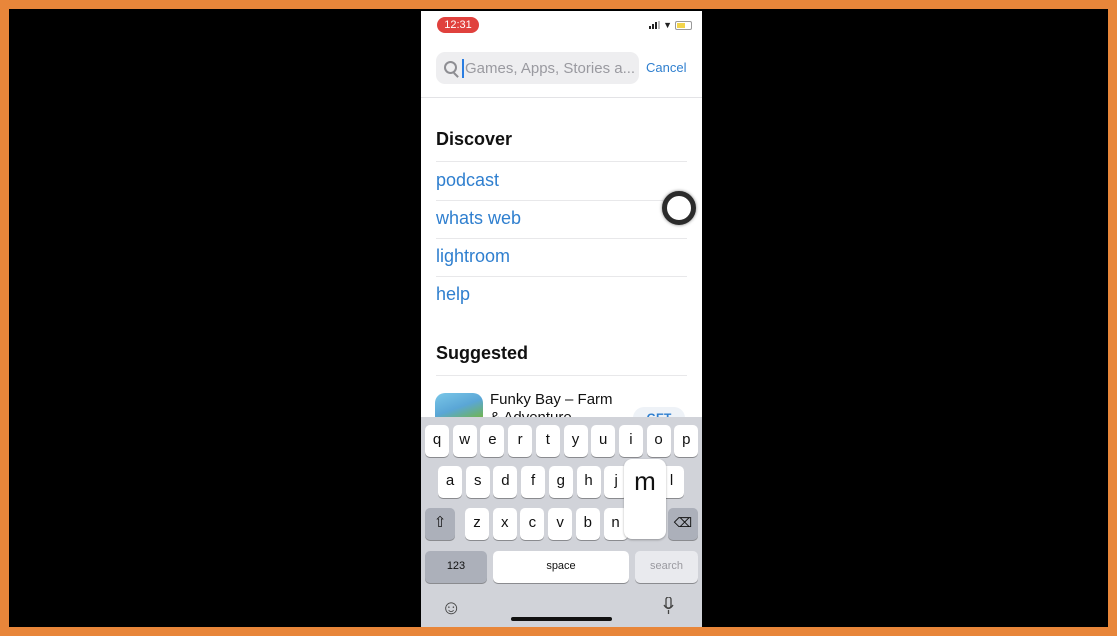 This screenshot has height=636, width=1117. I want to click on key-e: e, so click(492, 441).